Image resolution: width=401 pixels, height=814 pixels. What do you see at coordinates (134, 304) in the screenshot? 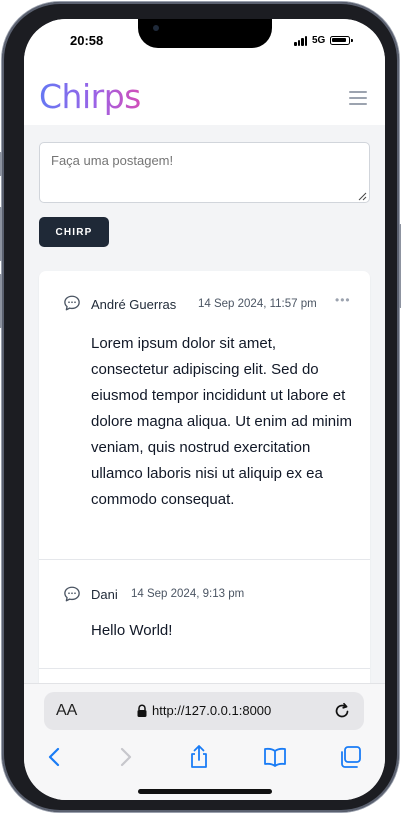
I see `chirp-author: André Guerras` at bounding box center [134, 304].